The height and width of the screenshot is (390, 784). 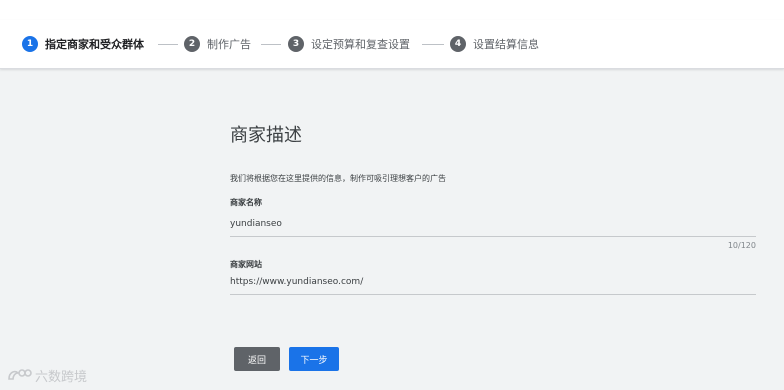 What do you see at coordinates (257, 359) in the screenshot?
I see `back-button: 返回` at bounding box center [257, 359].